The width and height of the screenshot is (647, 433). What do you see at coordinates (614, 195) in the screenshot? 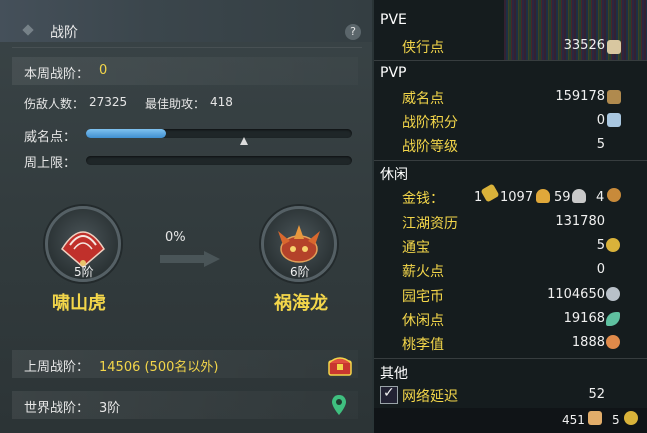
I see `copper-coin-icon` at bounding box center [614, 195].